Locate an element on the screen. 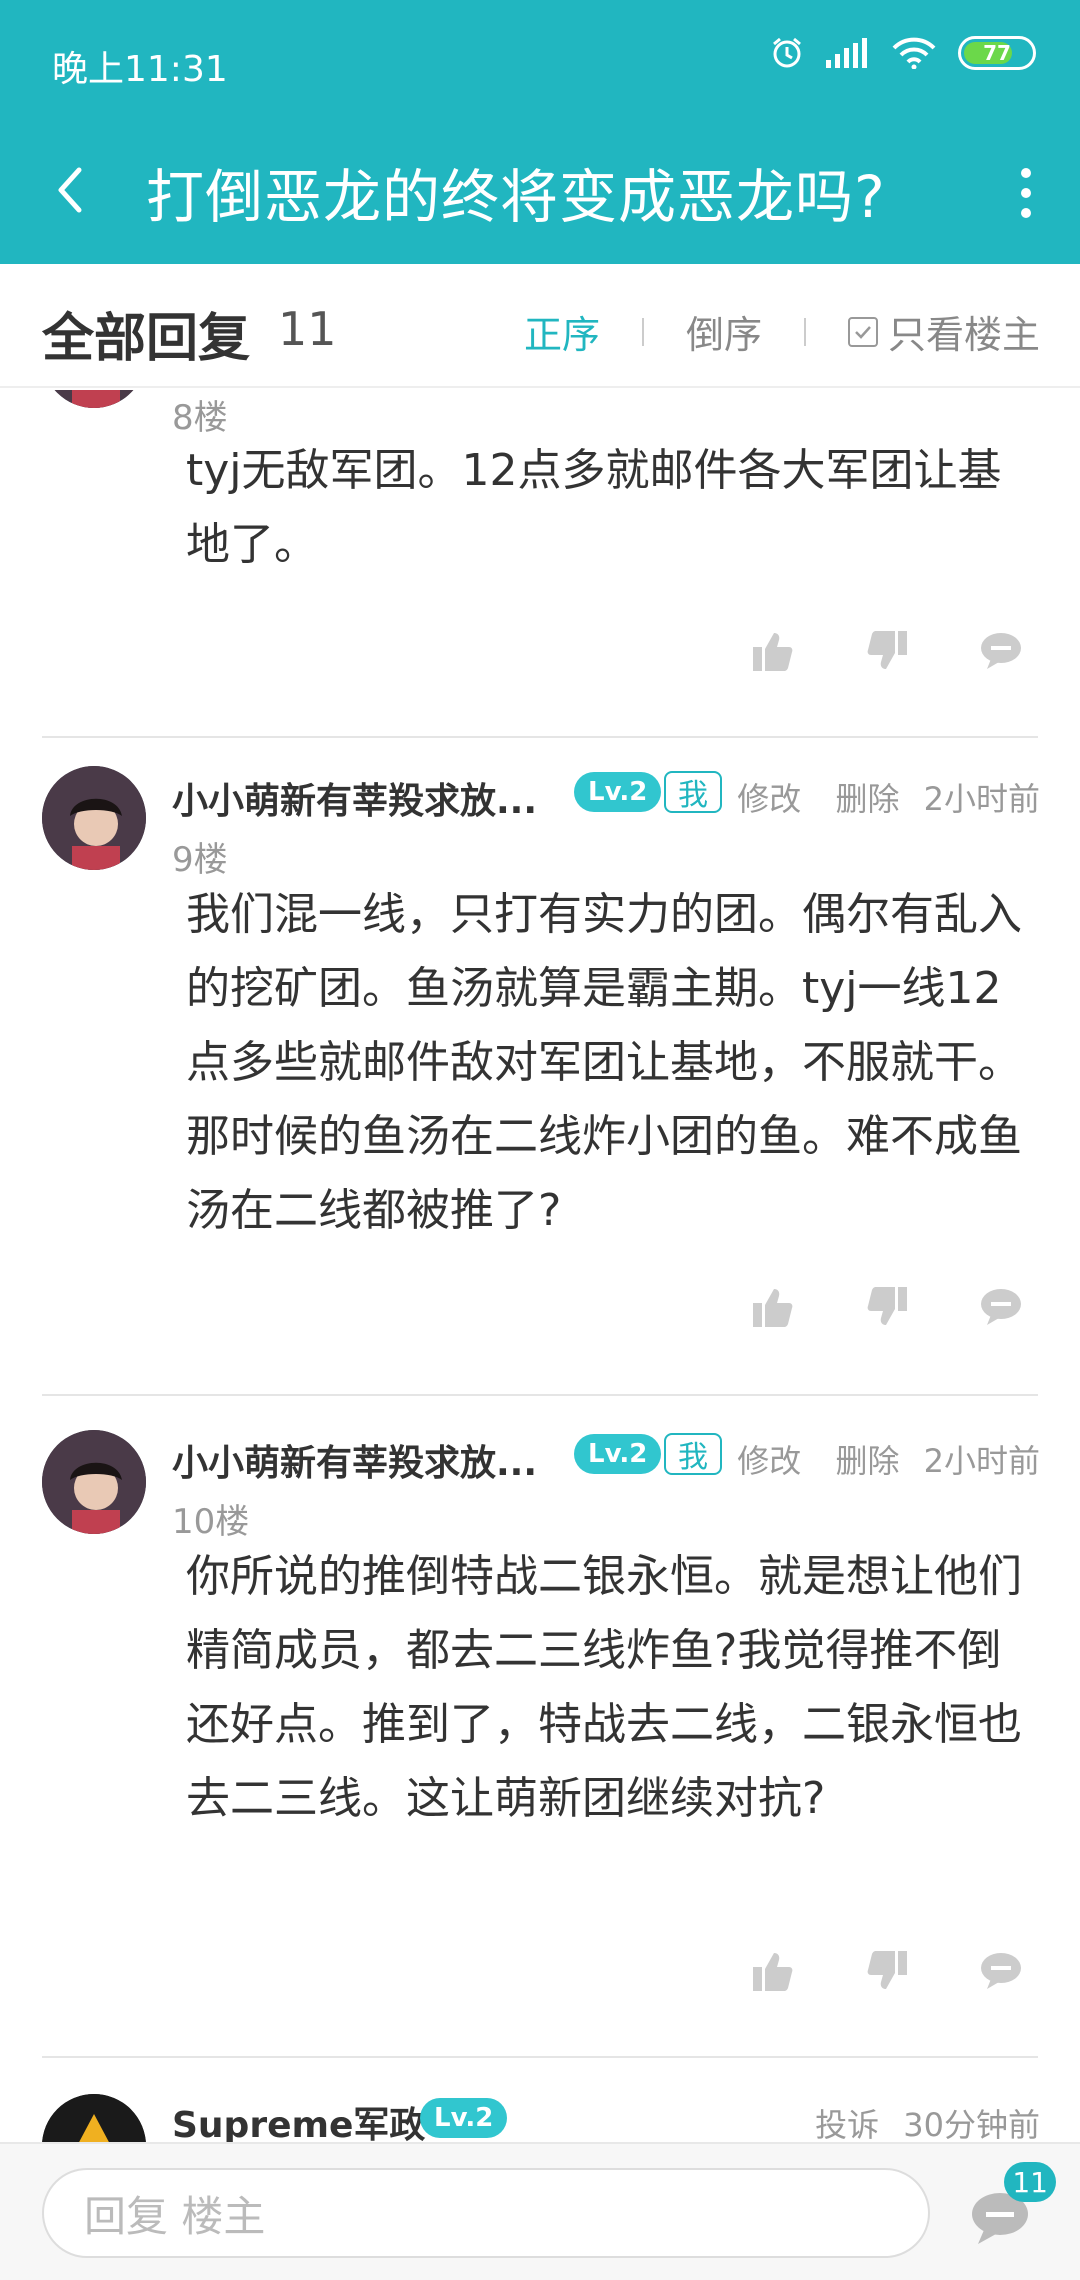 The height and width of the screenshot is (2280, 1080). battery-icon: 77 is located at coordinates (997, 53).